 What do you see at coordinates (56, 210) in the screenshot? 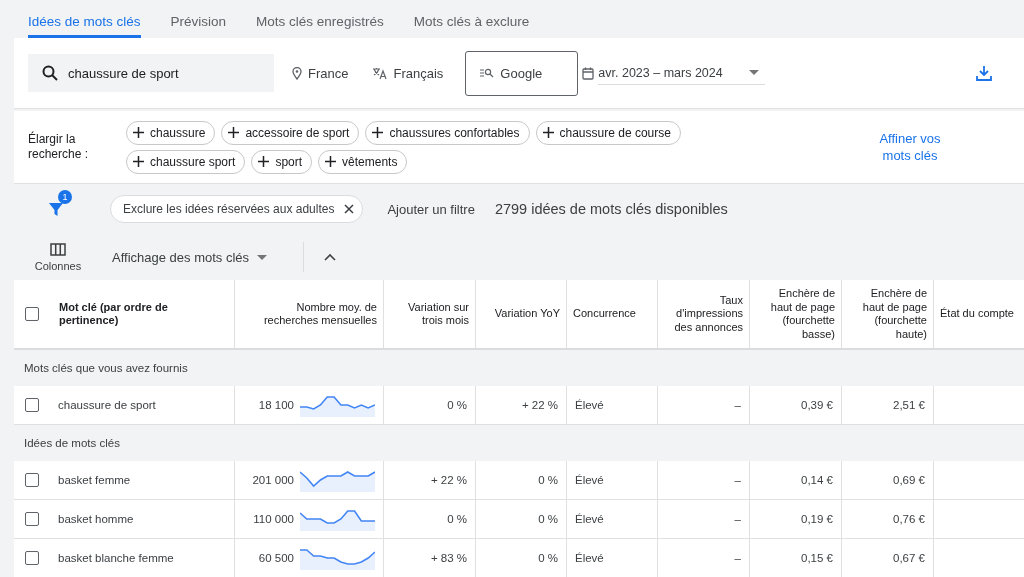
I see `filter-icon` at bounding box center [56, 210].